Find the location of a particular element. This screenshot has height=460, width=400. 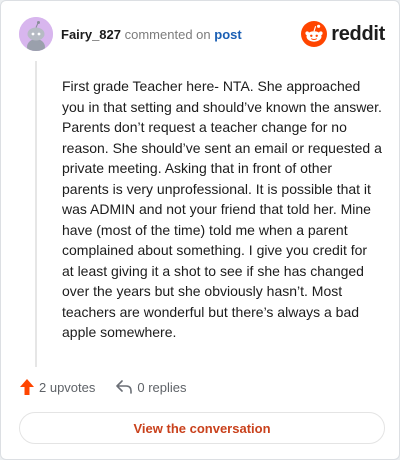

reddit-logo: reddit is located at coordinates (343, 34).